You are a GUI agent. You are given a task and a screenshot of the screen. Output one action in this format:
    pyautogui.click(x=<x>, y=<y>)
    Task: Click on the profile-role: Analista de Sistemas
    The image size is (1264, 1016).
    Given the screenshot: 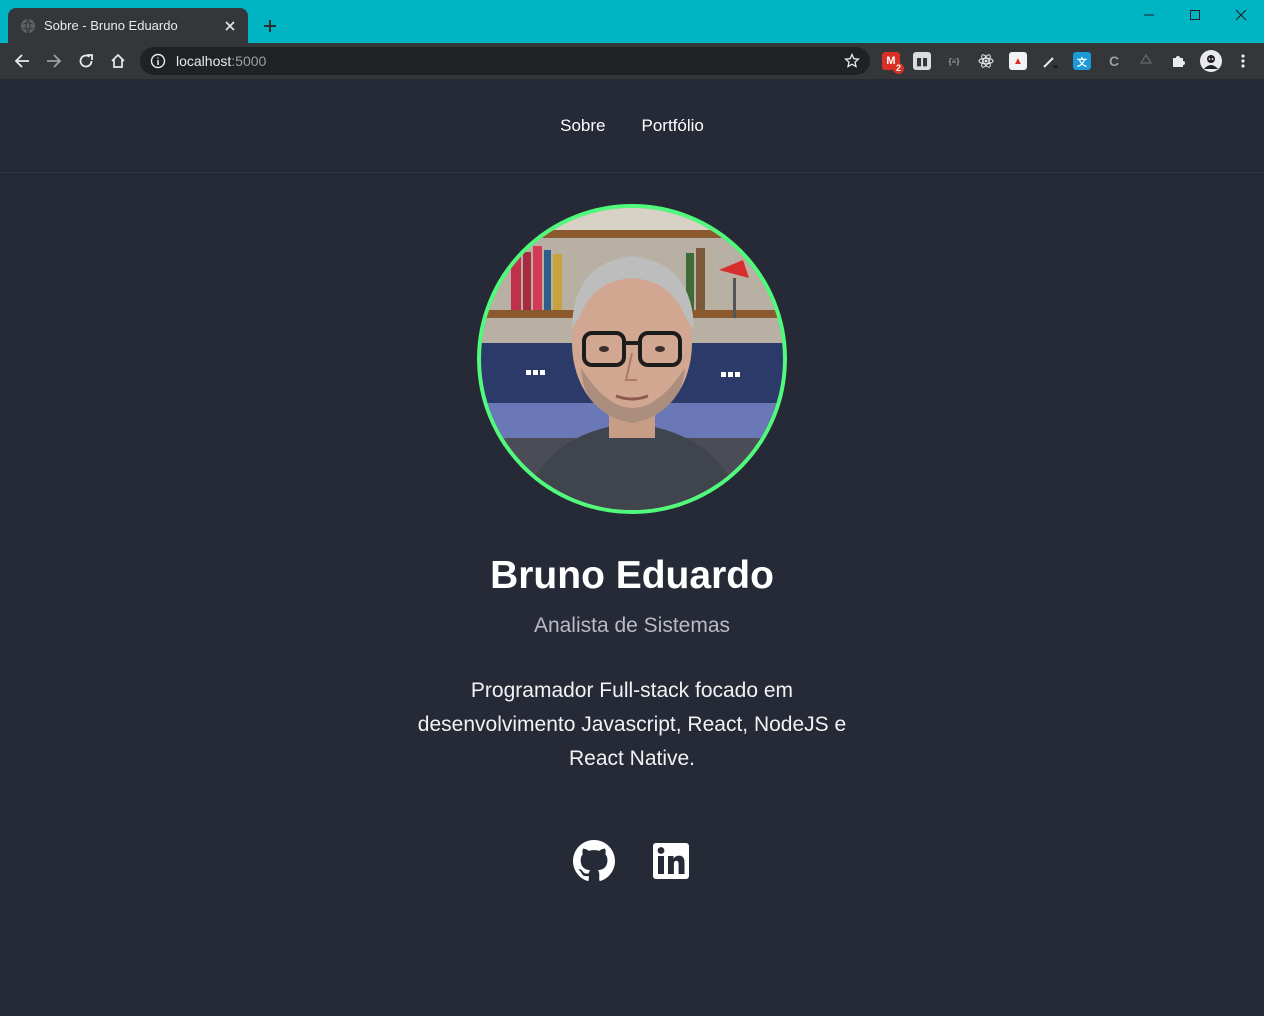 What is the action you would take?
    pyautogui.click(x=632, y=625)
    